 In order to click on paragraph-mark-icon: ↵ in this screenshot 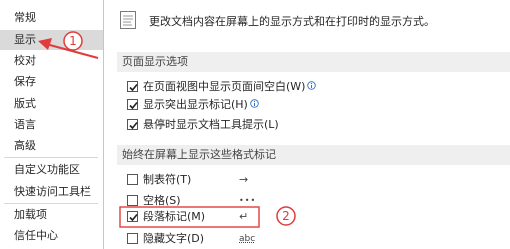, I will do `click(244, 216)`.